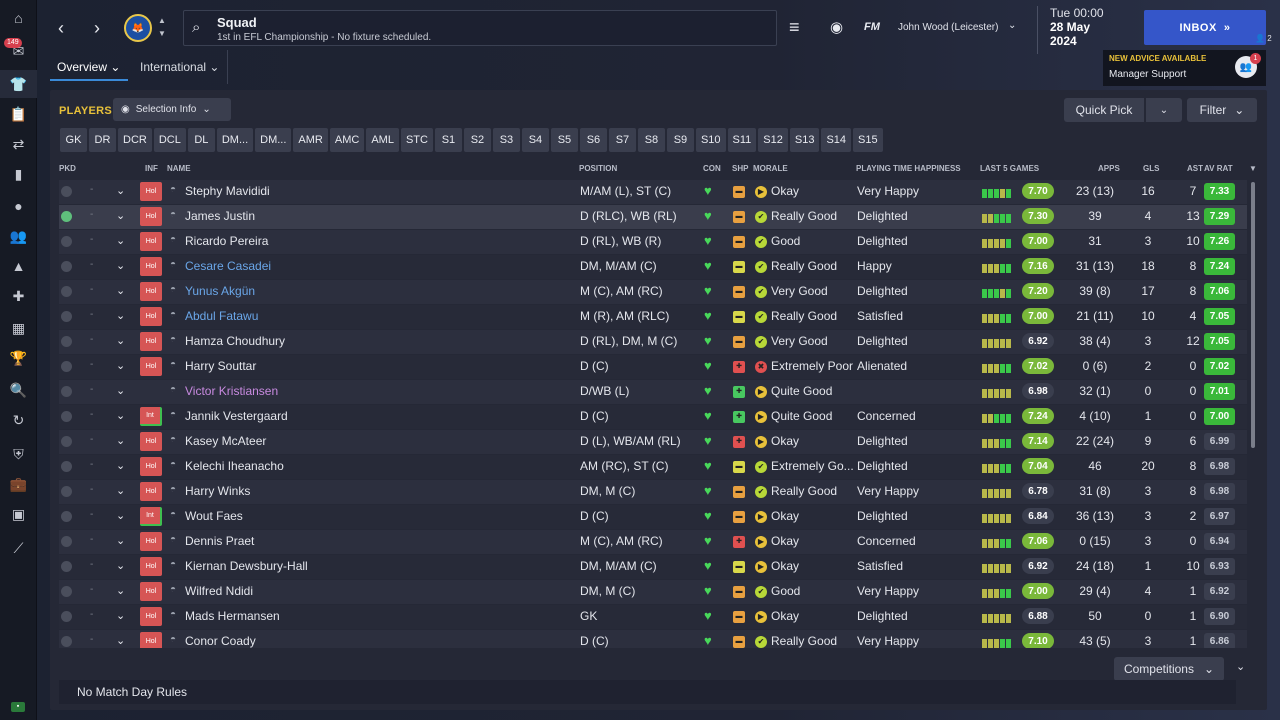  Describe the element at coordinates (18, 296) in the screenshot. I see `medical-icon: ✚` at that location.